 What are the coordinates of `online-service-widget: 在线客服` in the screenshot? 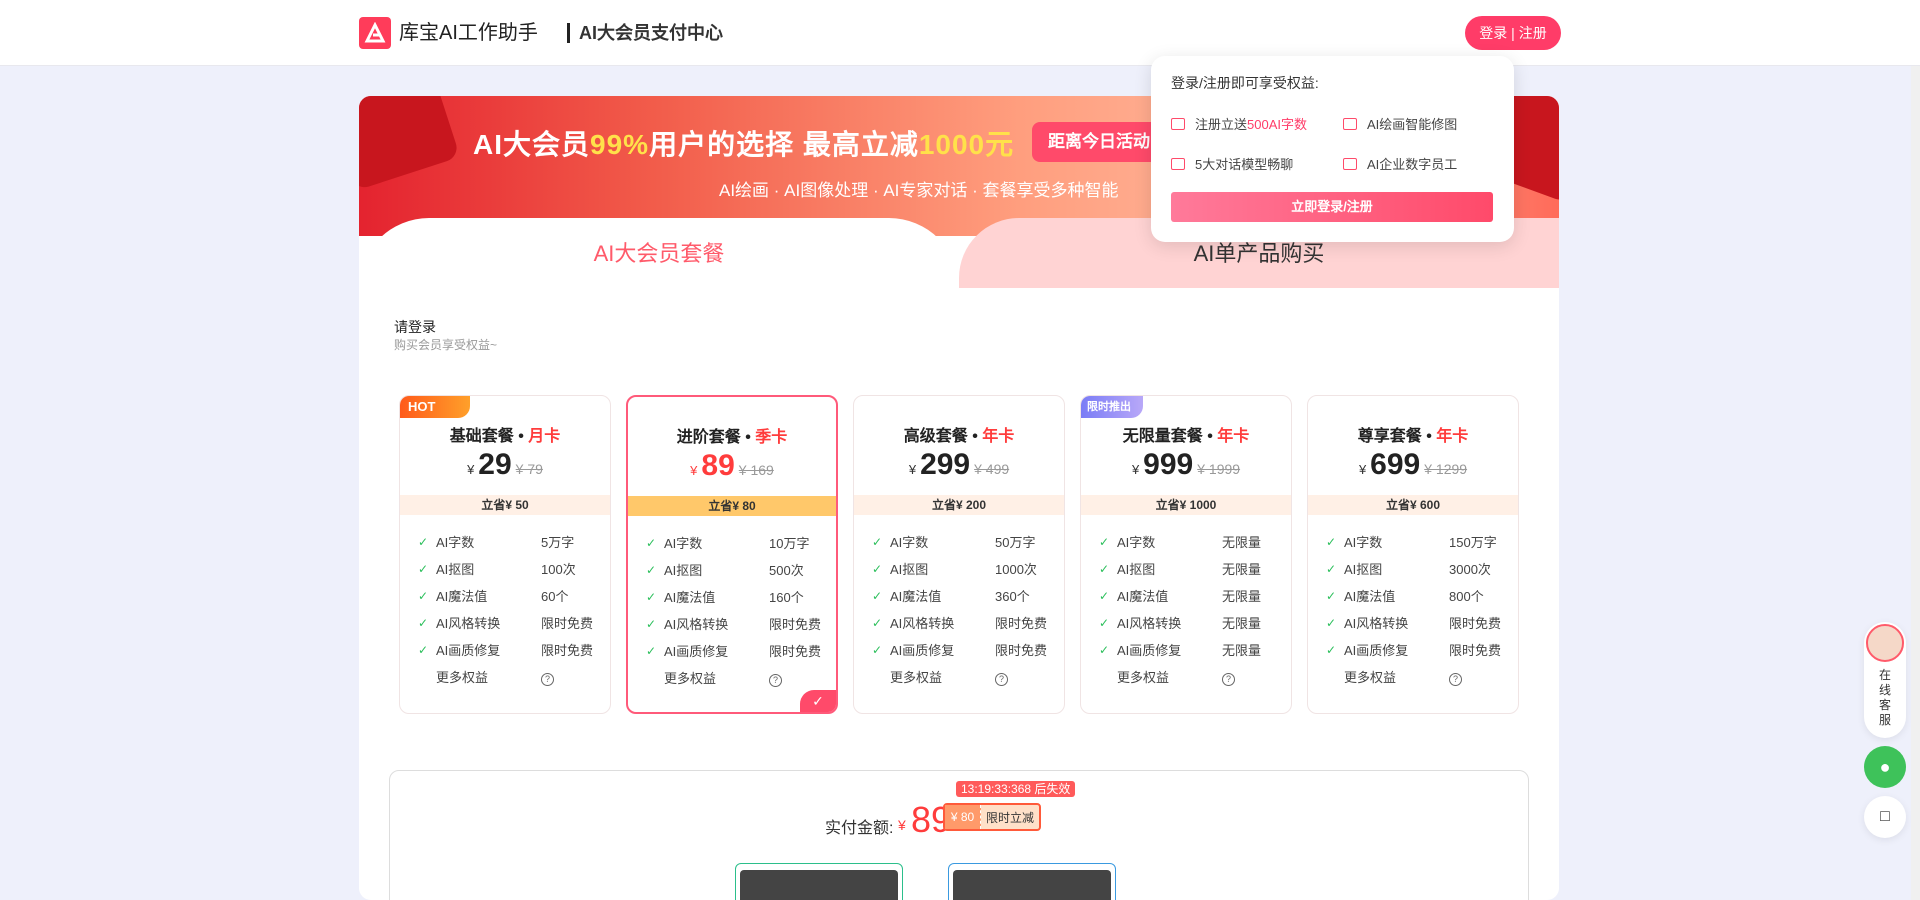 It's located at (1885, 680).